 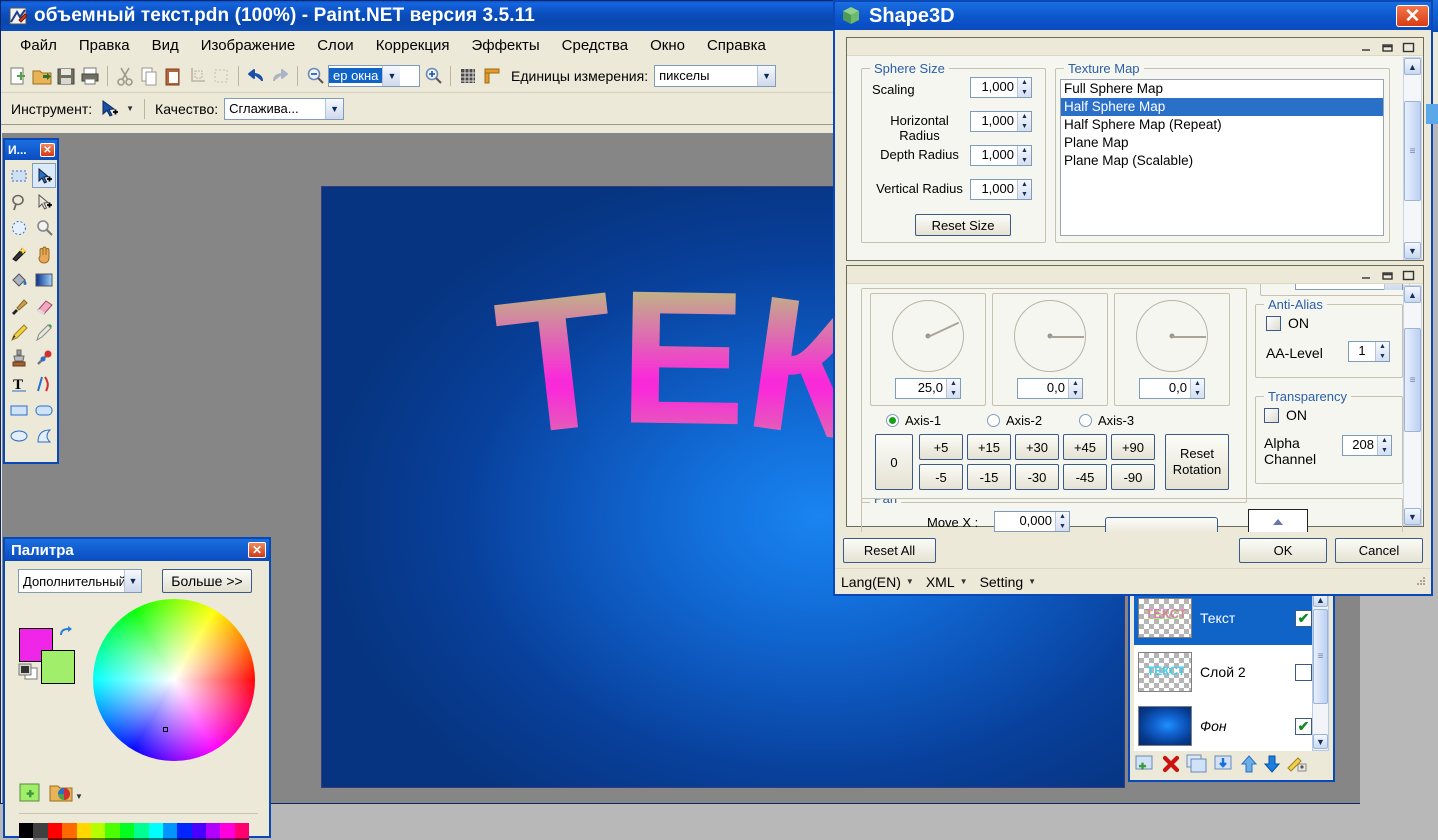 I want to click on texture-map-option: Half Sphere Map (Repeat), so click(x=1222, y=125).